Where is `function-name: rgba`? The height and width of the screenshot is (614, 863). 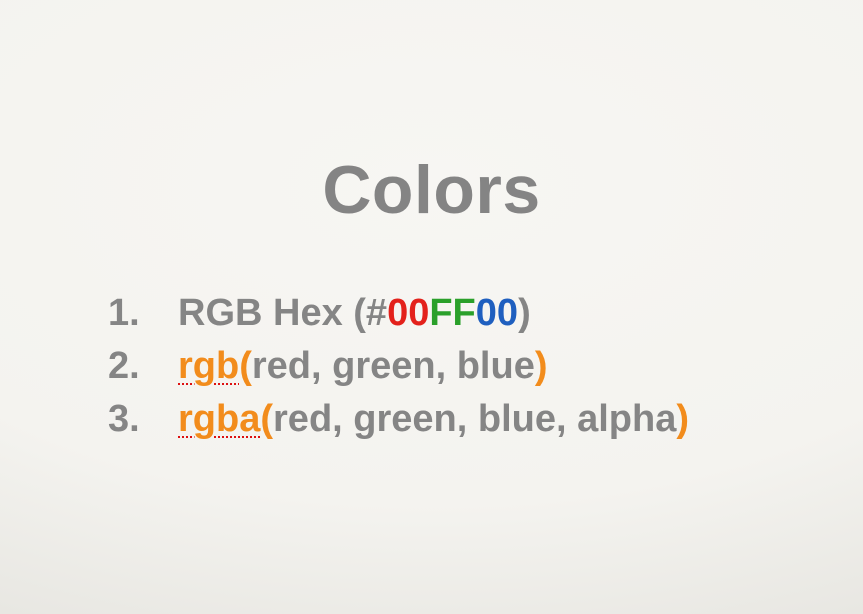
function-name: rgba is located at coordinates (219, 419).